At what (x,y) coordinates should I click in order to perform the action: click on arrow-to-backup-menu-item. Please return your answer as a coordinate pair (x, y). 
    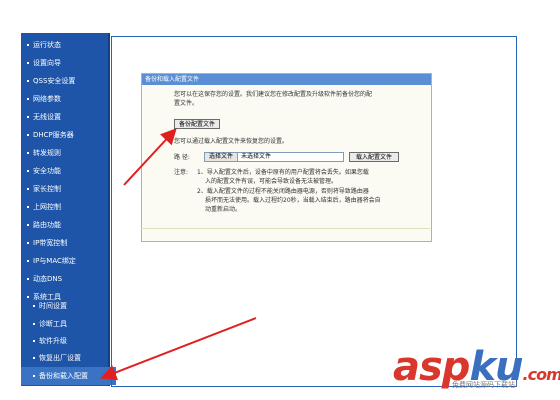
    Looking at the image, I should click on (178, 349).